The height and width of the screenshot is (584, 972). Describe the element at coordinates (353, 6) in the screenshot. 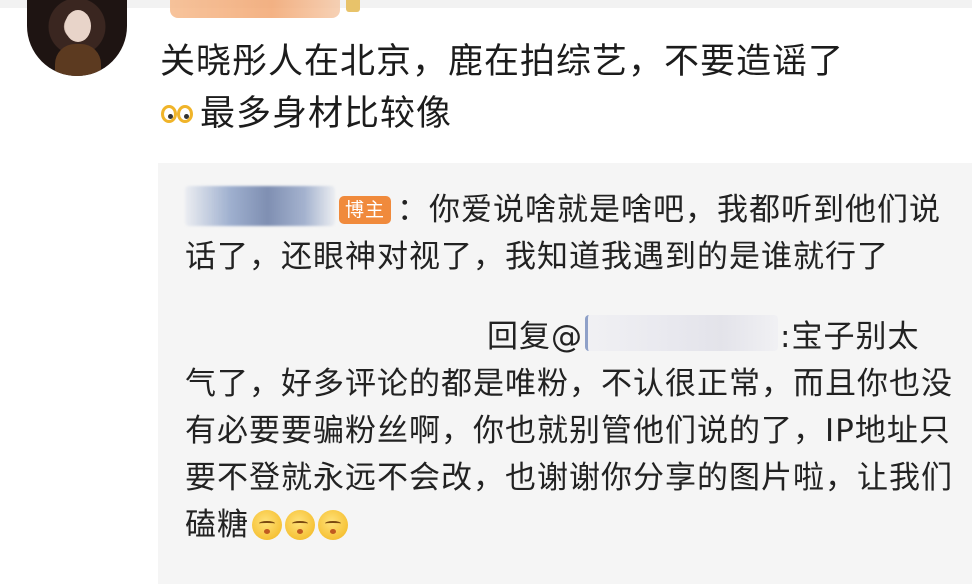

I see `user-badge-icon` at that location.